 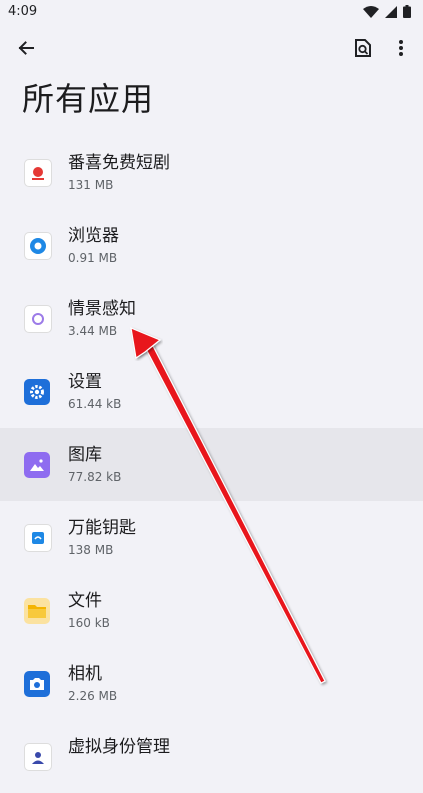 What do you see at coordinates (211, 318) in the screenshot?
I see `app-row: 情景感知 3.44 MB` at bounding box center [211, 318].